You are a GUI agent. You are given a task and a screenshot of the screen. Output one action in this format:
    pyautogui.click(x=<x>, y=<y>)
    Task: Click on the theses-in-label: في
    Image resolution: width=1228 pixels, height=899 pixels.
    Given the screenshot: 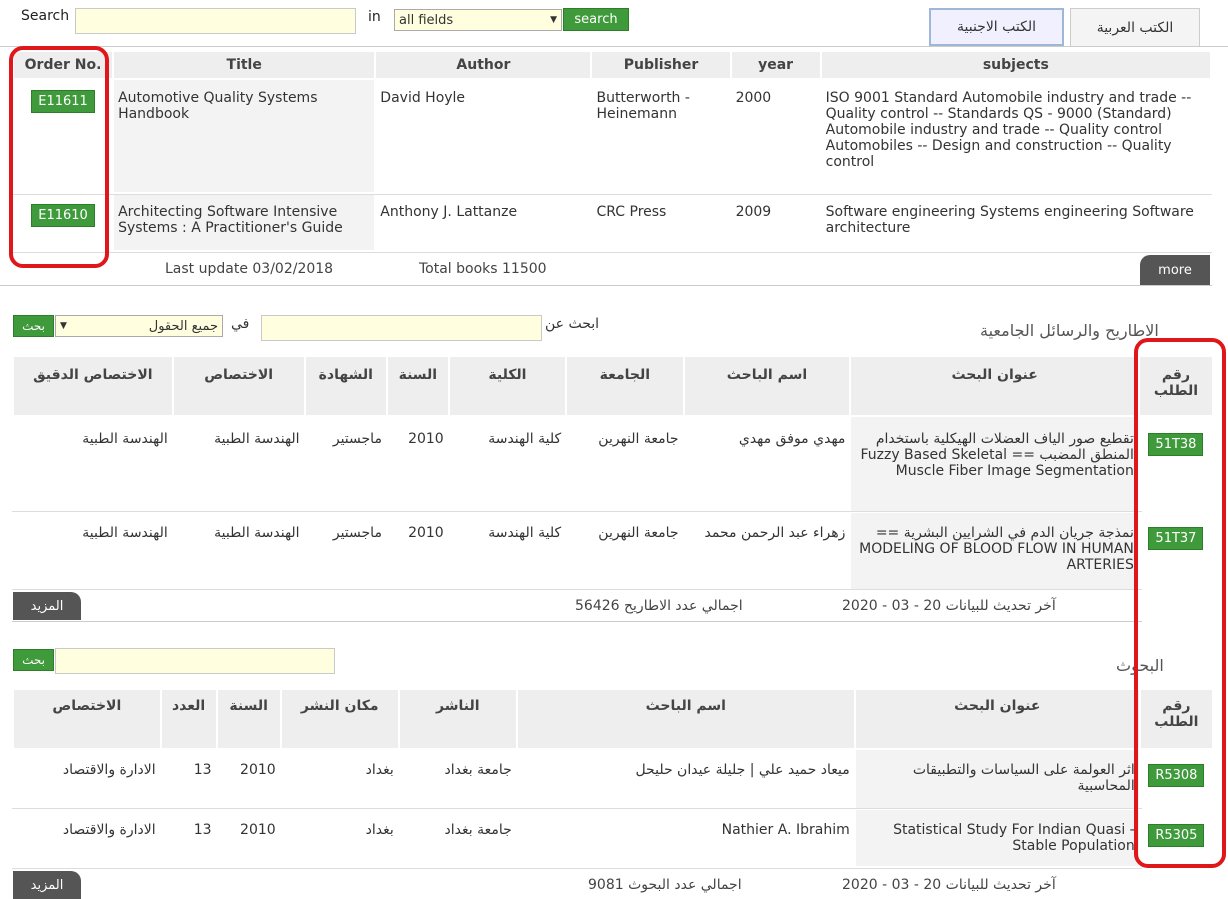 What is the action you would take?
    pyautogui.click(x=240, y=324)
    